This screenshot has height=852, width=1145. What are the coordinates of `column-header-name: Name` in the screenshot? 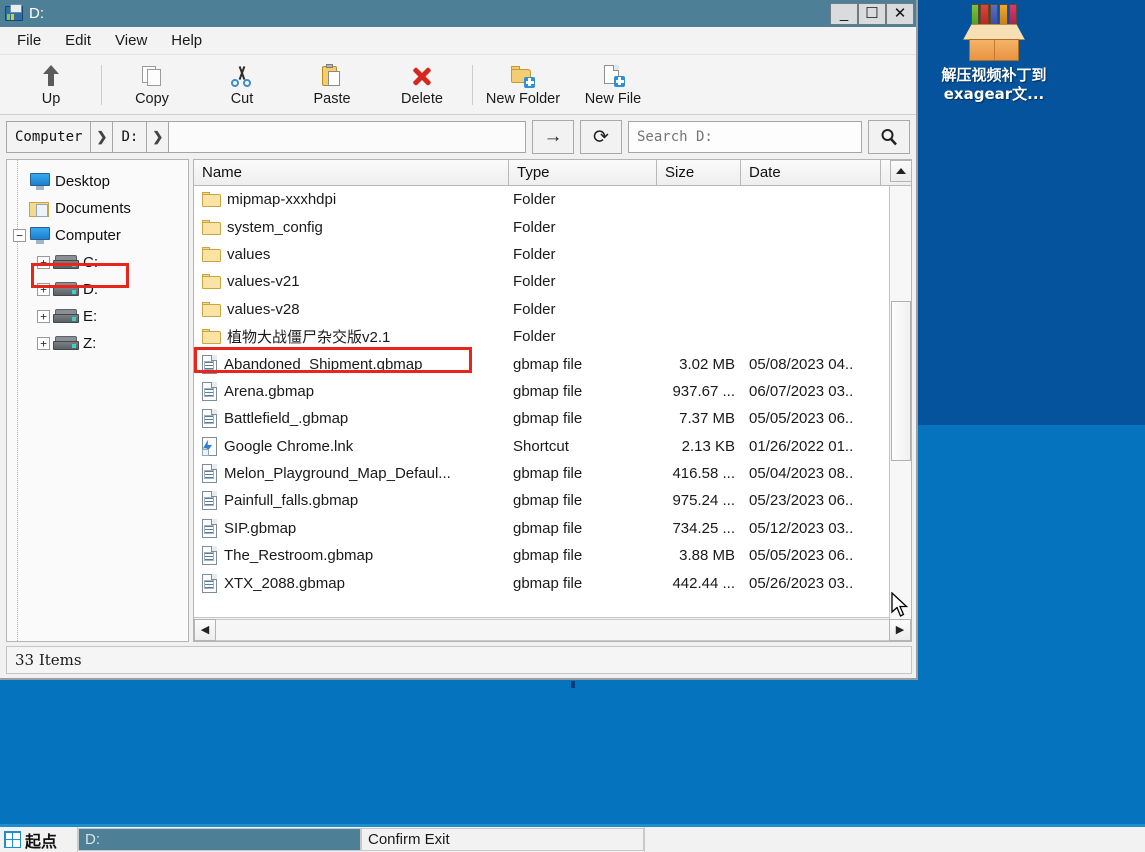 It's located at (351, 172).